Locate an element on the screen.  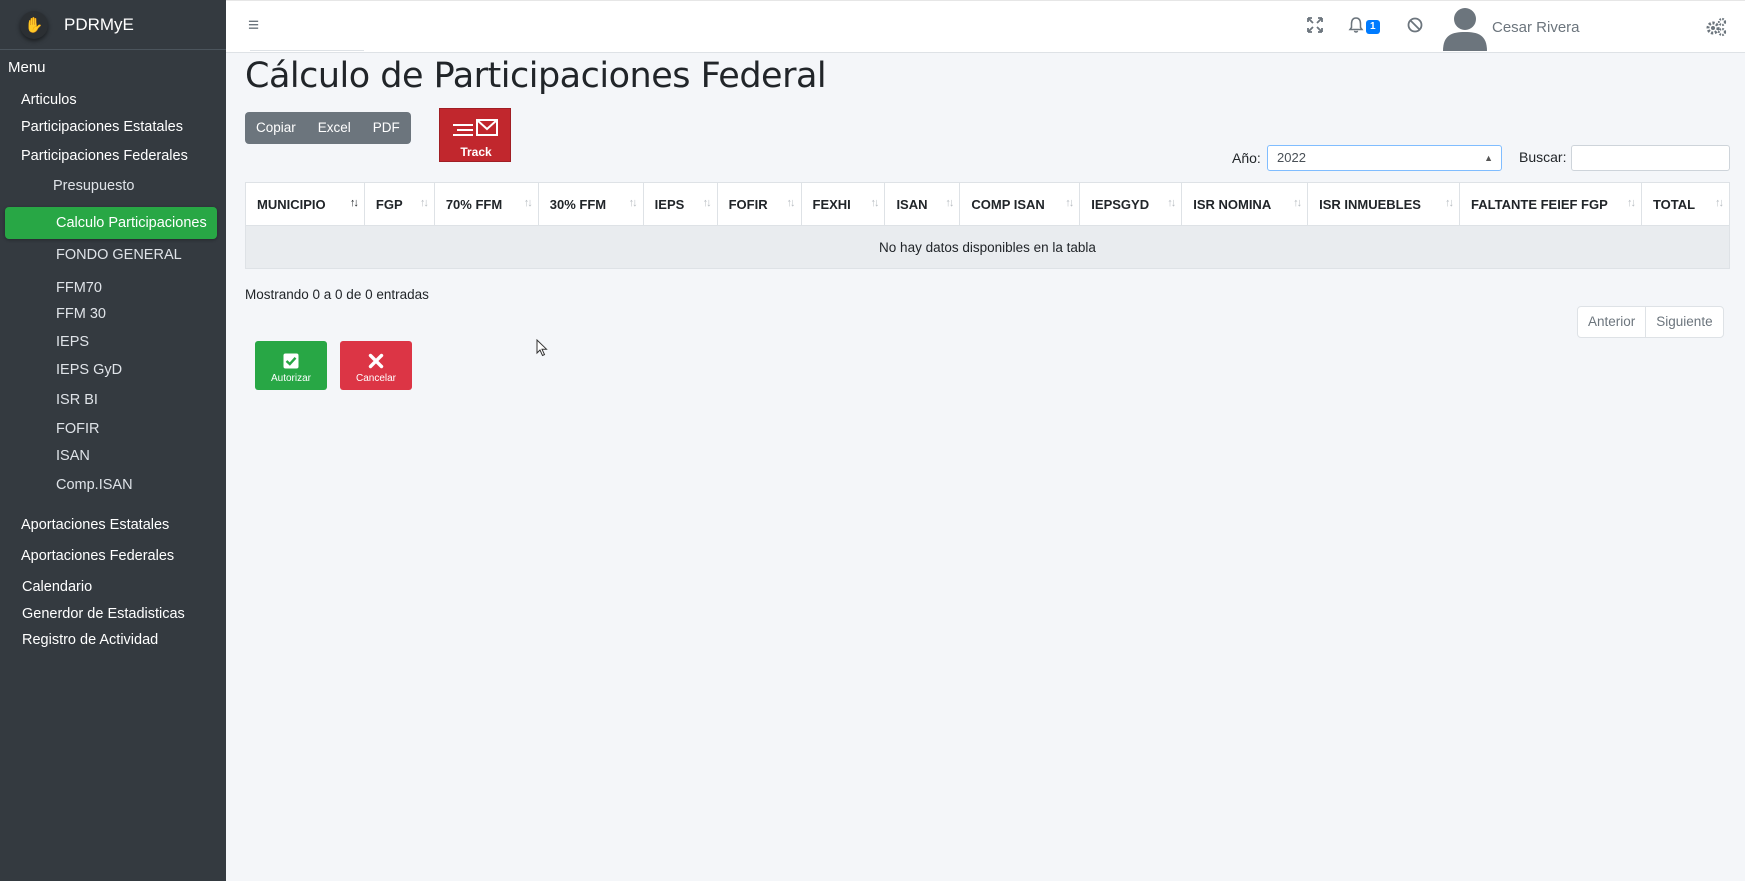
brand-name: PDRMyE is located at coordinates (99, 24).